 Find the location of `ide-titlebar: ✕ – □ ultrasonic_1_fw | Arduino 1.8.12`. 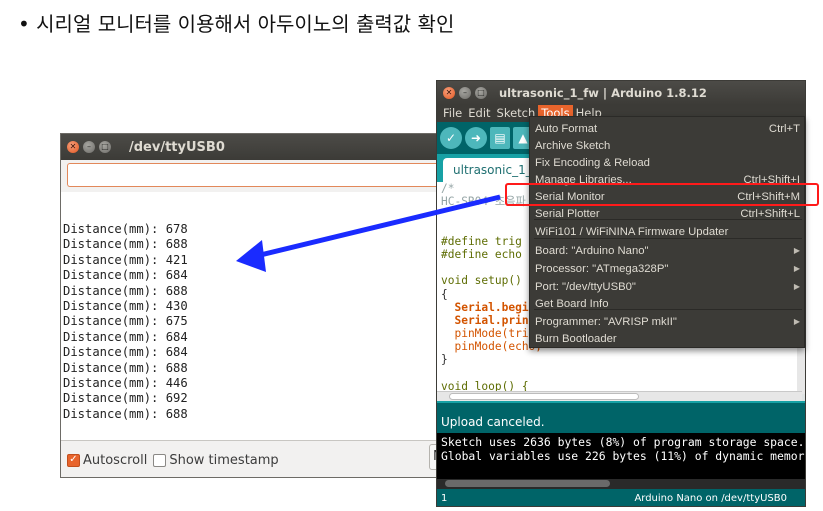

ide-titlebar: ✕ – □ ultrasonic_1_fw | Arduino 1.8.12 is located at coordinates (621, 93).